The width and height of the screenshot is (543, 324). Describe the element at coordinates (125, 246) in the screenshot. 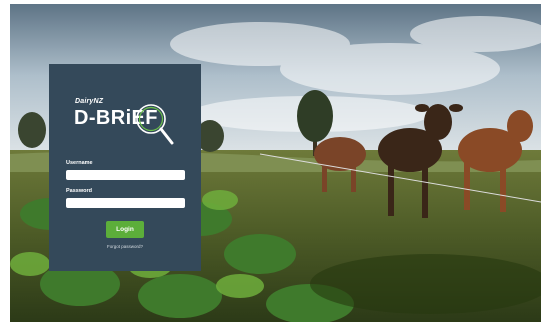

I see `forgot-password-link: Forgot password?` at that location.